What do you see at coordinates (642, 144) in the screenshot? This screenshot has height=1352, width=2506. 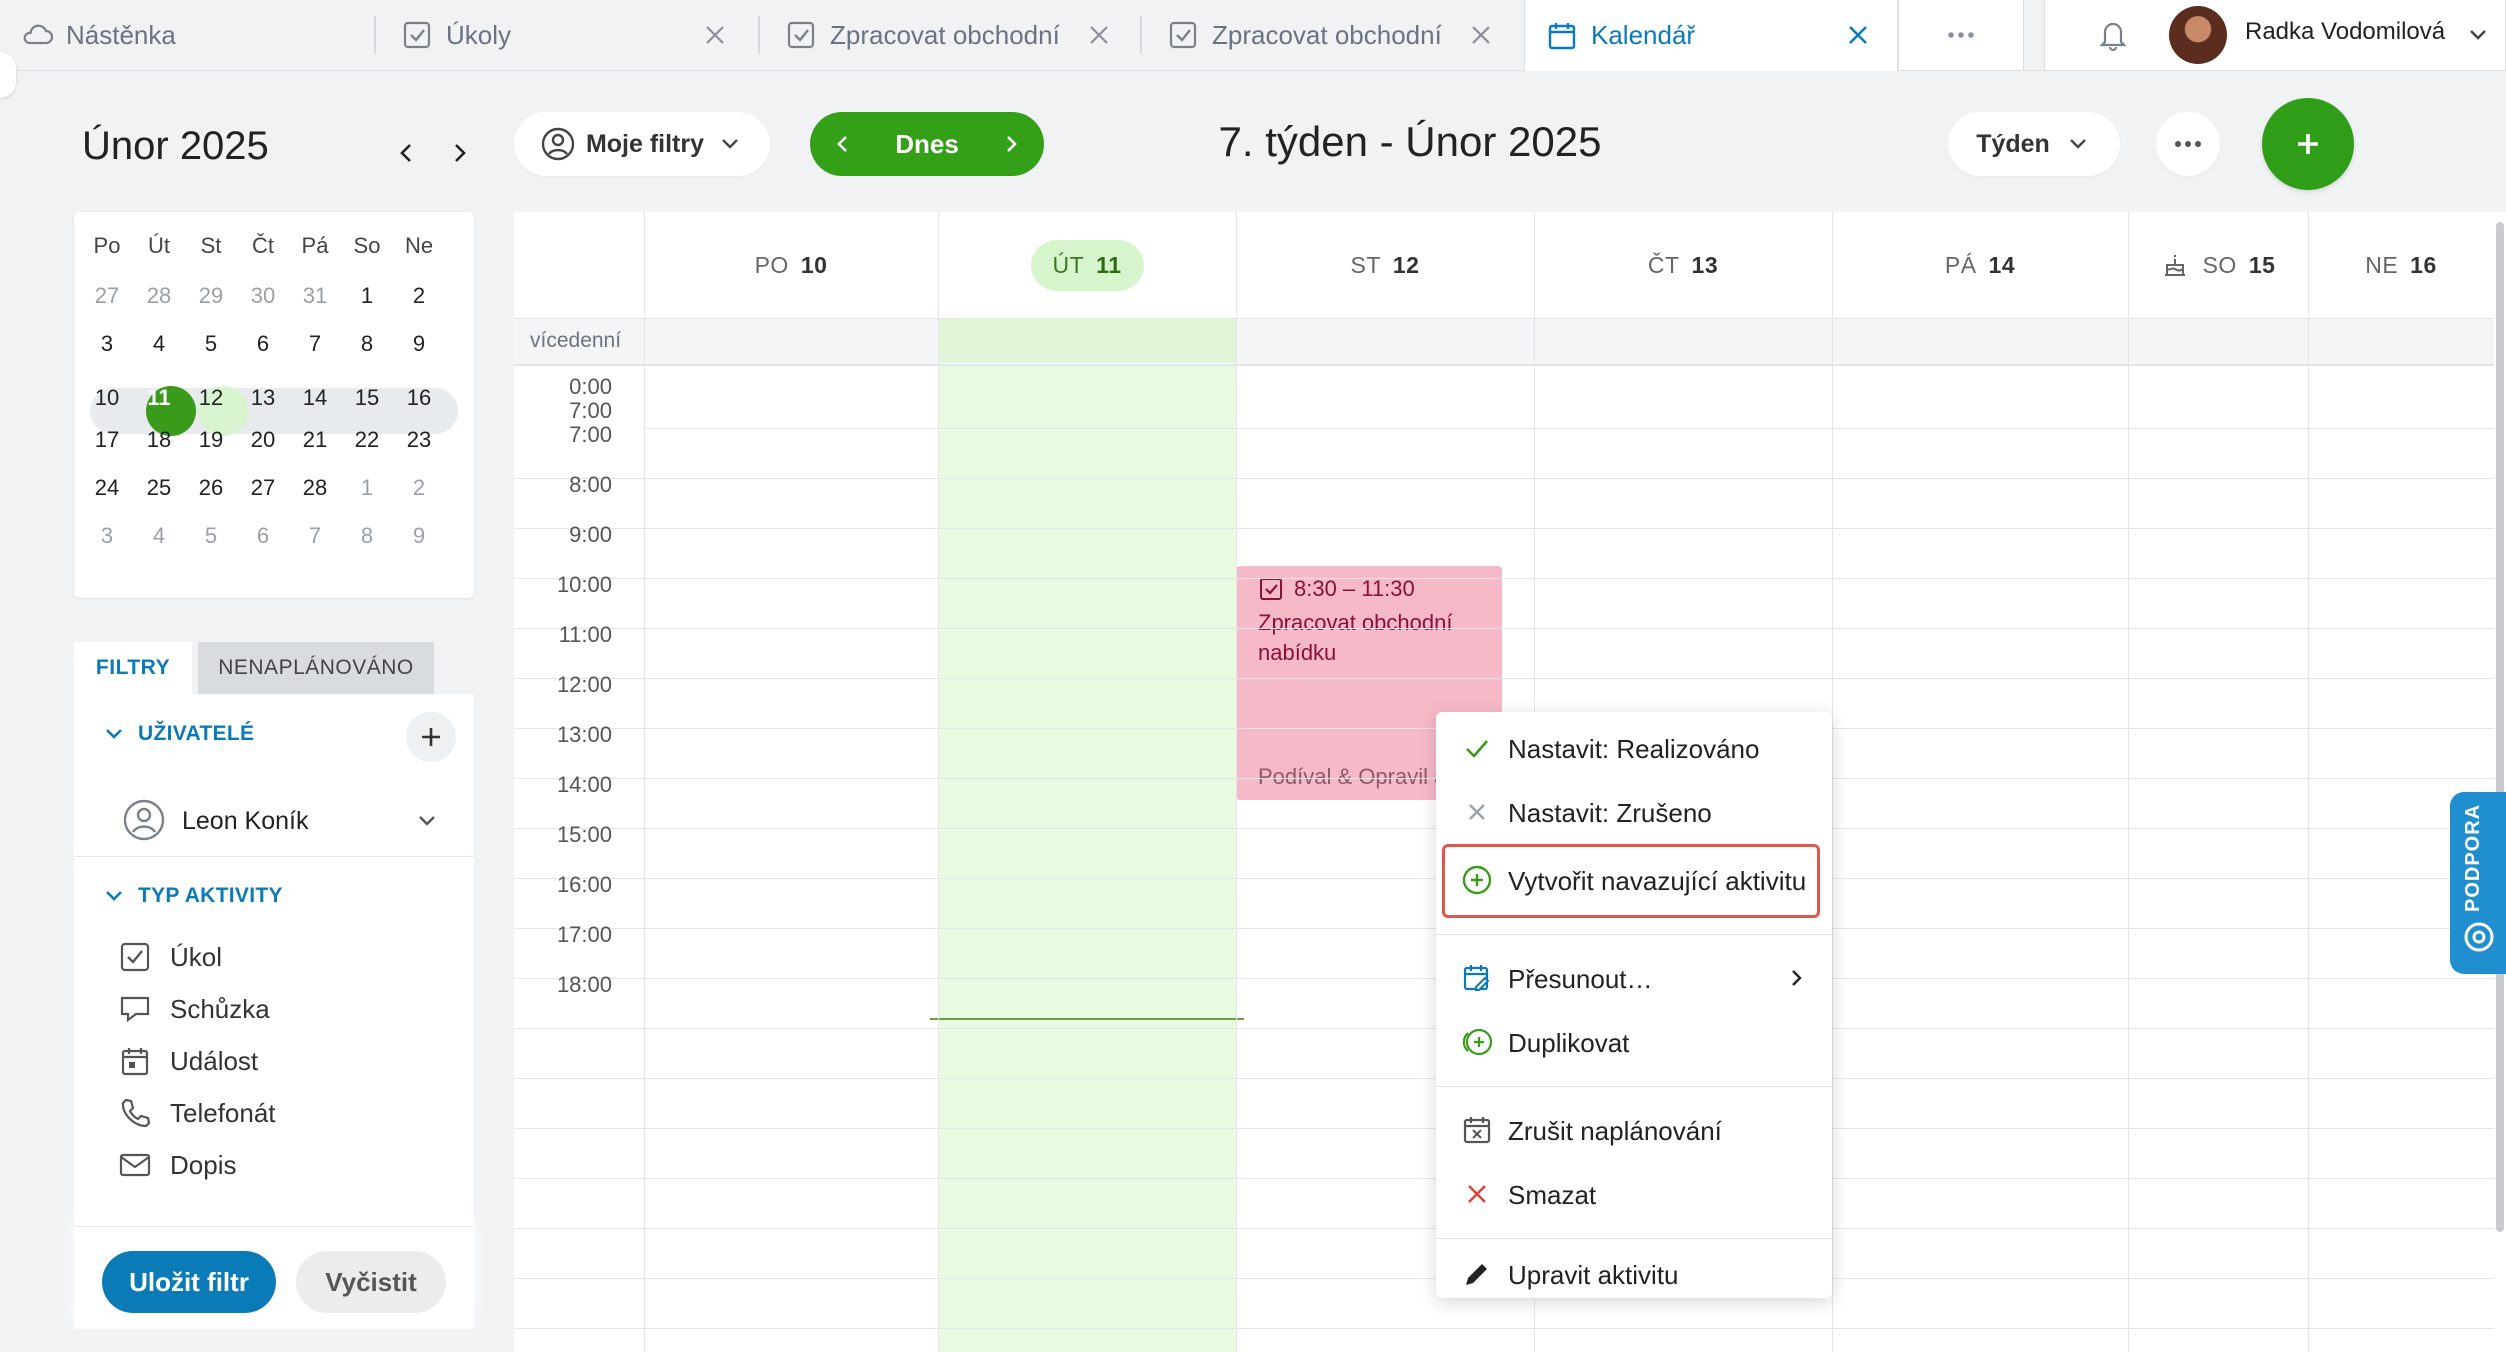 I see `my-filters-dropdown: Moje filtry` at bounding box center [642, 144].